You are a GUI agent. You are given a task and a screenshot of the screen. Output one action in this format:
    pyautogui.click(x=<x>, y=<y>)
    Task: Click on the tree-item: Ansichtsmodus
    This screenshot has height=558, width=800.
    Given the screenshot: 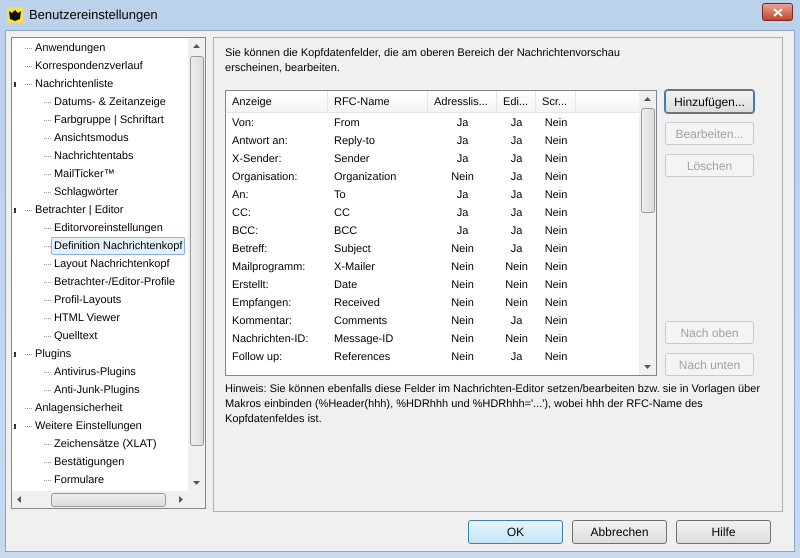 What is the action you would take?
    pyautogui.click(x=91, y=138)
    